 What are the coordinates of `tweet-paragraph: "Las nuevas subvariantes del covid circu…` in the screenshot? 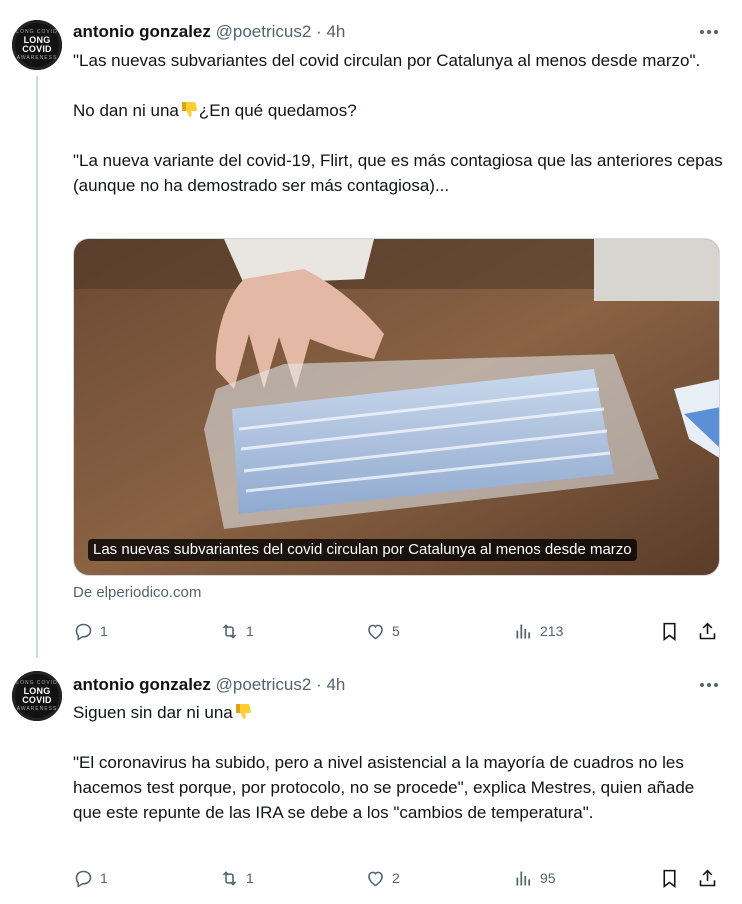 It's located at (387, 60).